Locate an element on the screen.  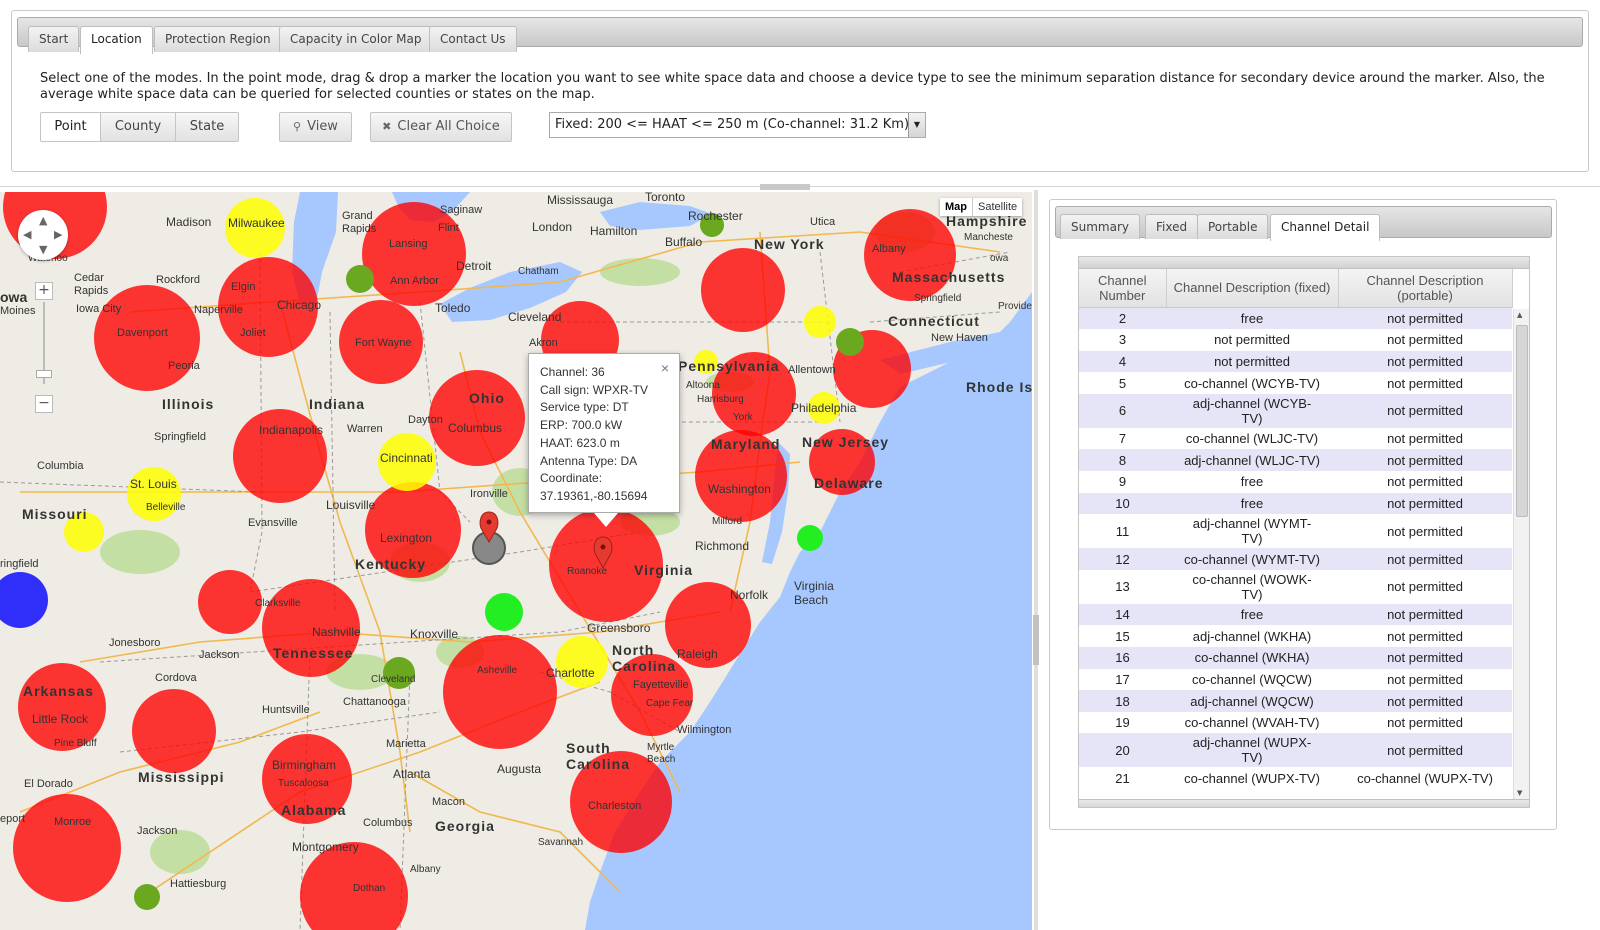
map-label-city: Macon is located at coordinates (449, 802).